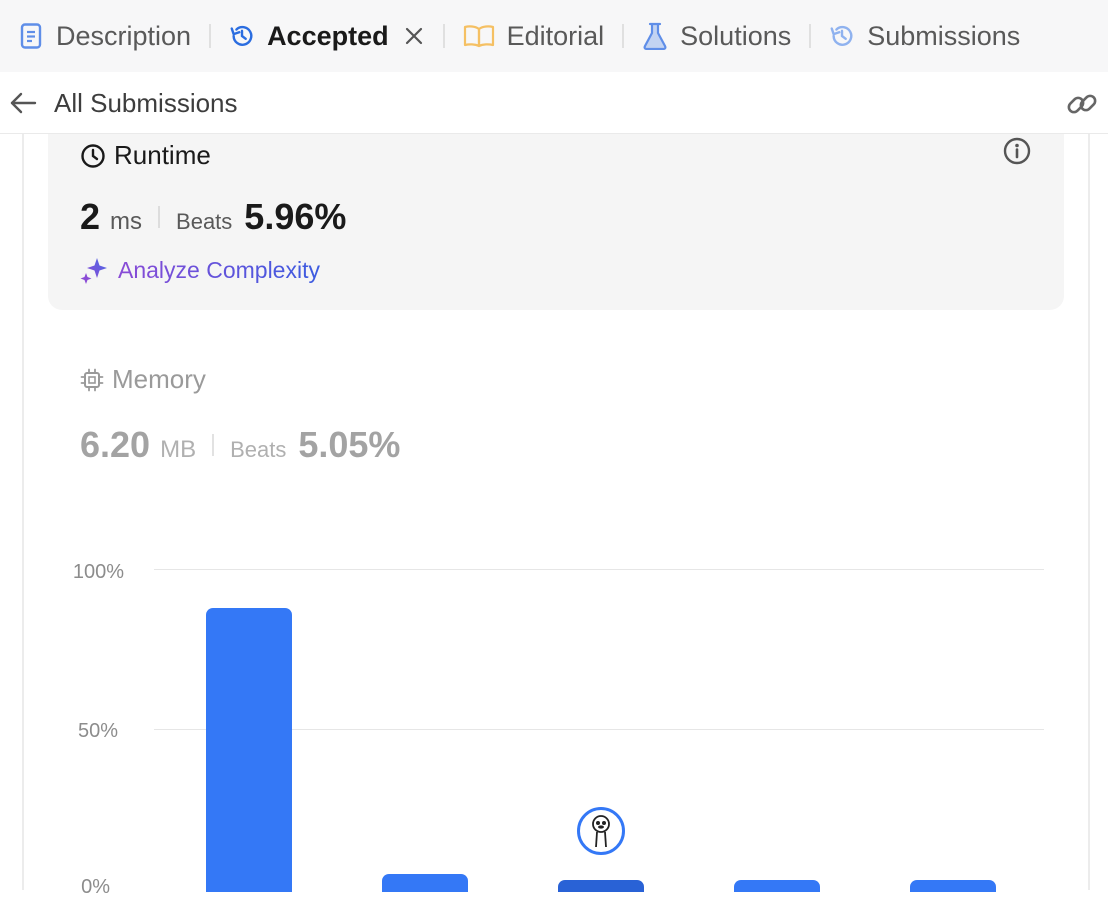  Describe the element at coordinates (1082, 104) in the screenshot. I see `link-icon` at that location.